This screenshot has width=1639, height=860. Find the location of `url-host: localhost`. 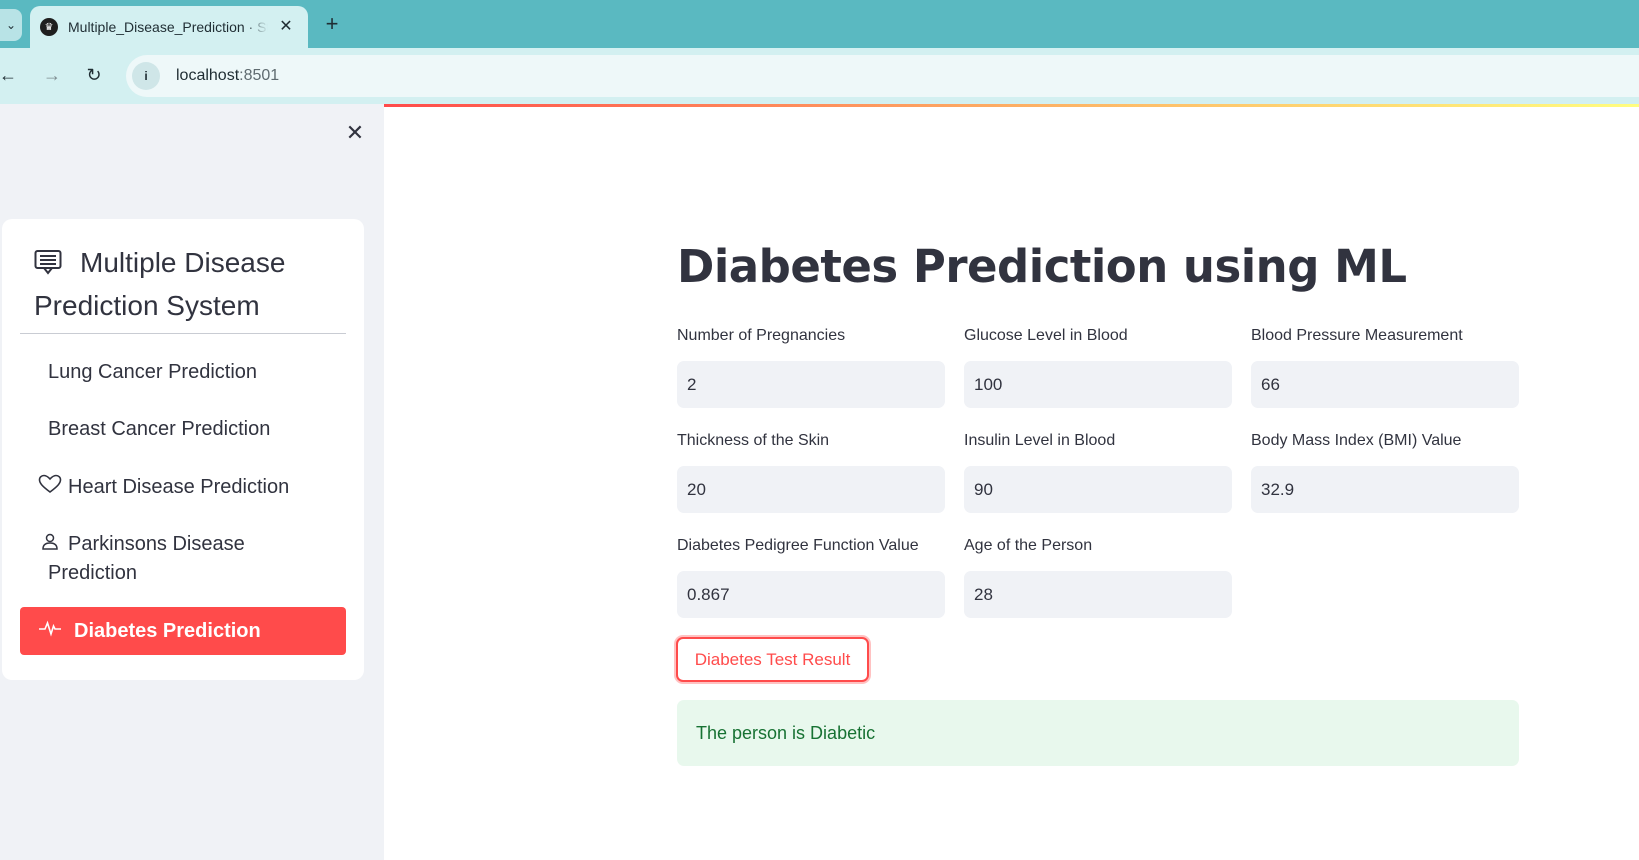

url-host: localhost is located at coordinates (208, 75).